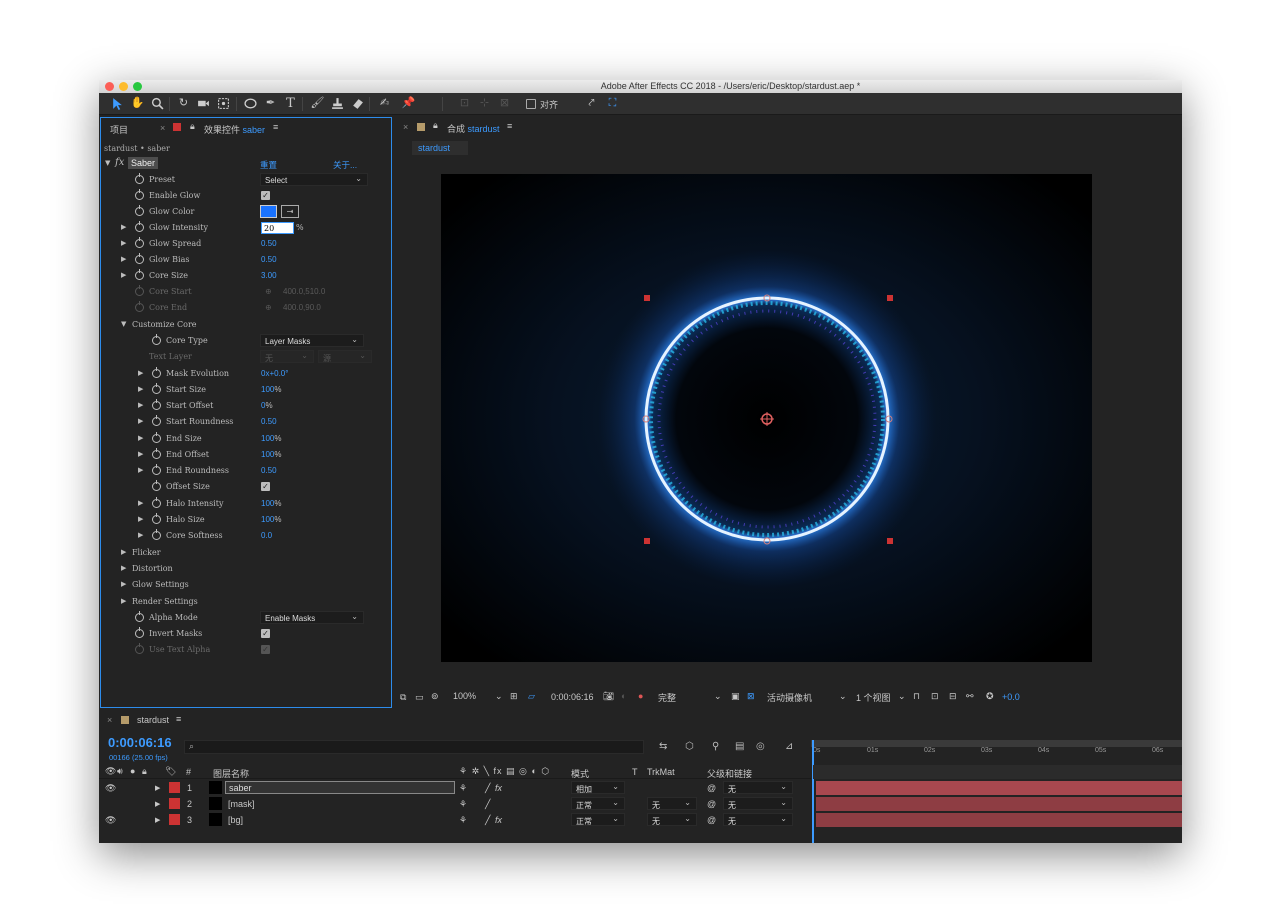 This screenshot has height=923, width=1280. What do you see at coordinates (109, 720) in the screenshot?
I see `close-tab-icon: ×` at bounding box center [109, 720].